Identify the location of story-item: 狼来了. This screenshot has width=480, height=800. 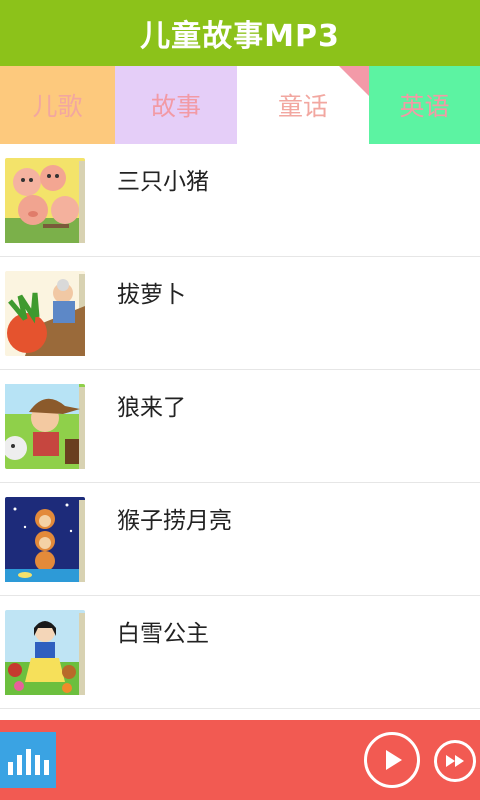
(240, 426).